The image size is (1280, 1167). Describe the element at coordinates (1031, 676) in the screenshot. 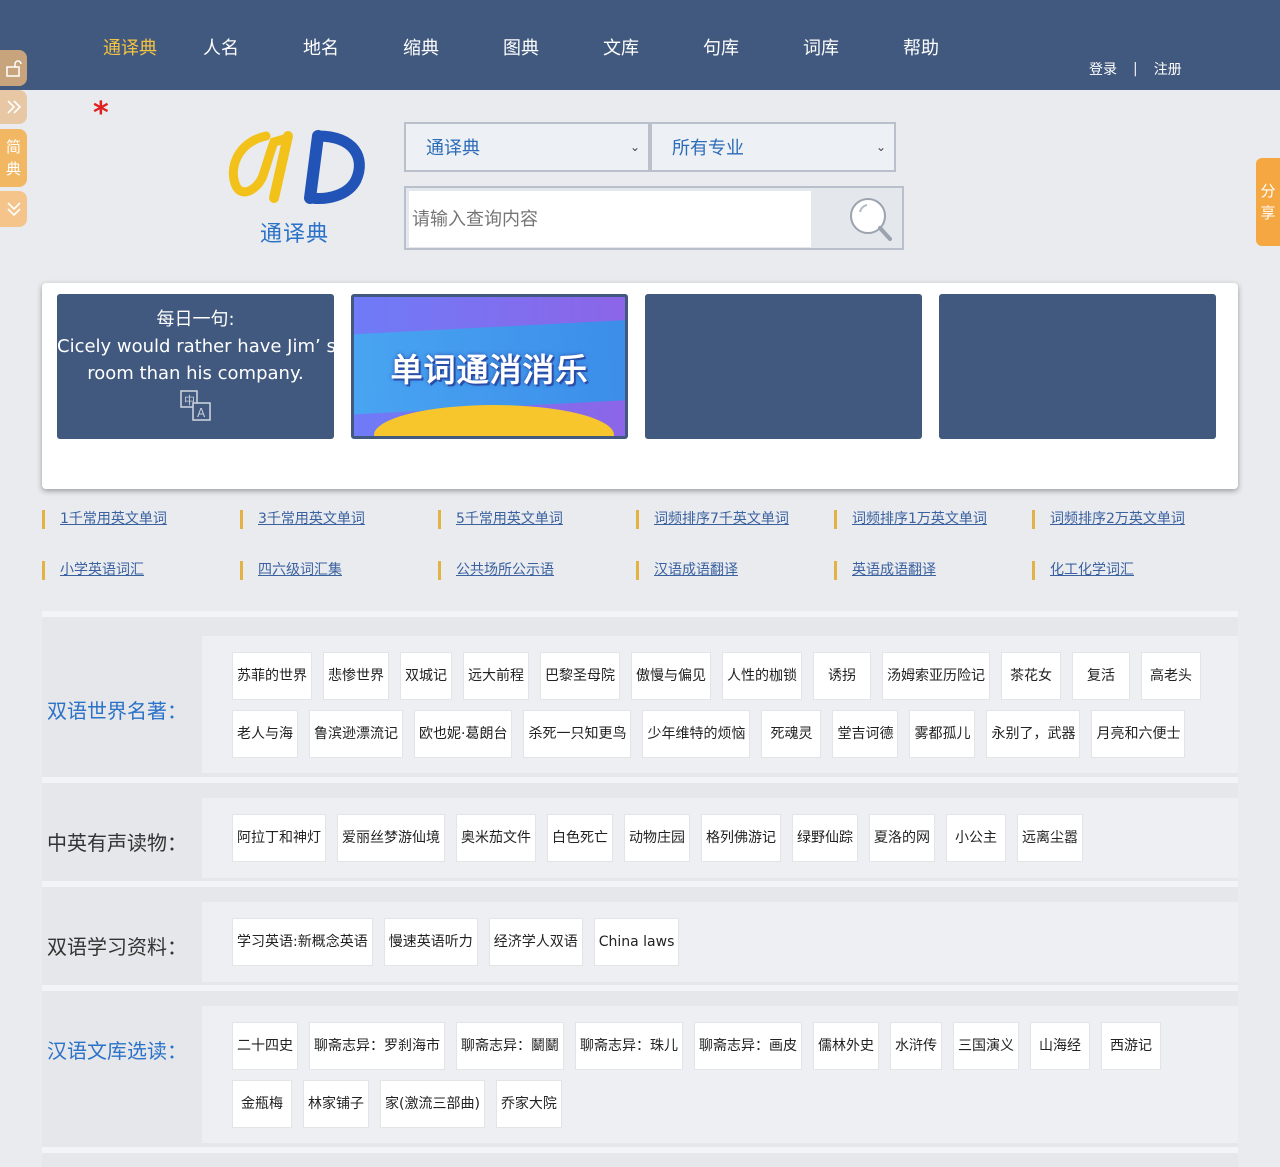

I see `book-tag: 茶花女` at that location.